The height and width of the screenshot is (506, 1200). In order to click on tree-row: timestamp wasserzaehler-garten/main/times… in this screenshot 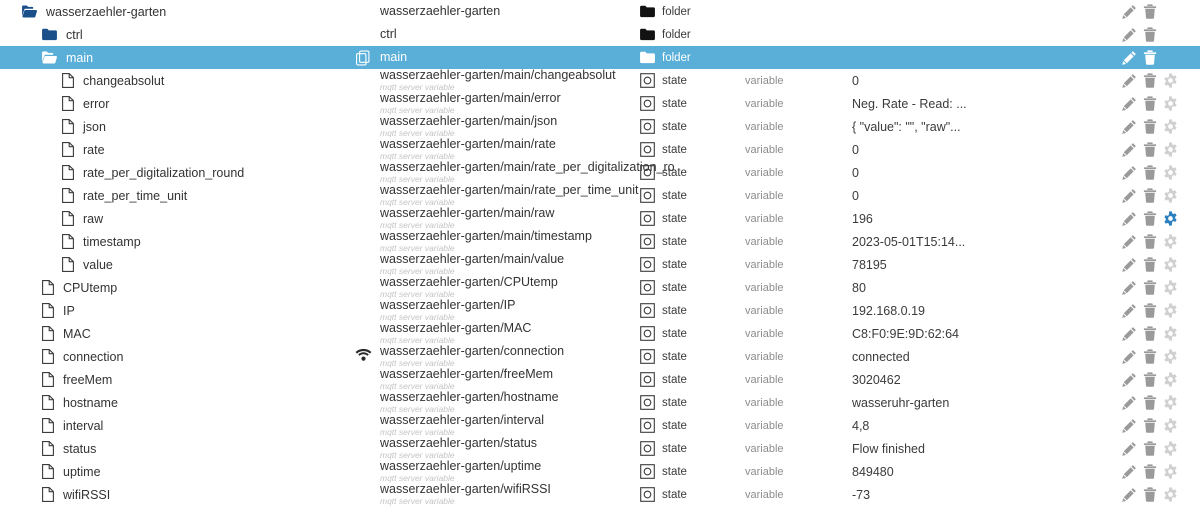, I will do `click(600, 241)`.